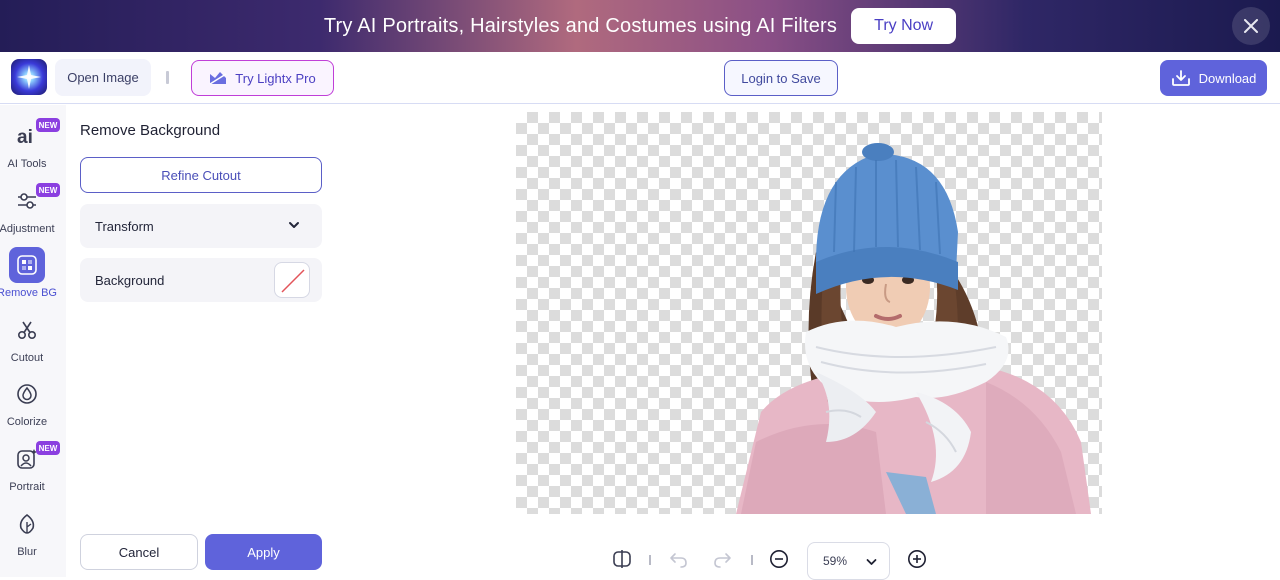 Image resolution: width=1280 pixels, height=580 pixels. I want to click on zoom-in-icon, so click(917, 559).